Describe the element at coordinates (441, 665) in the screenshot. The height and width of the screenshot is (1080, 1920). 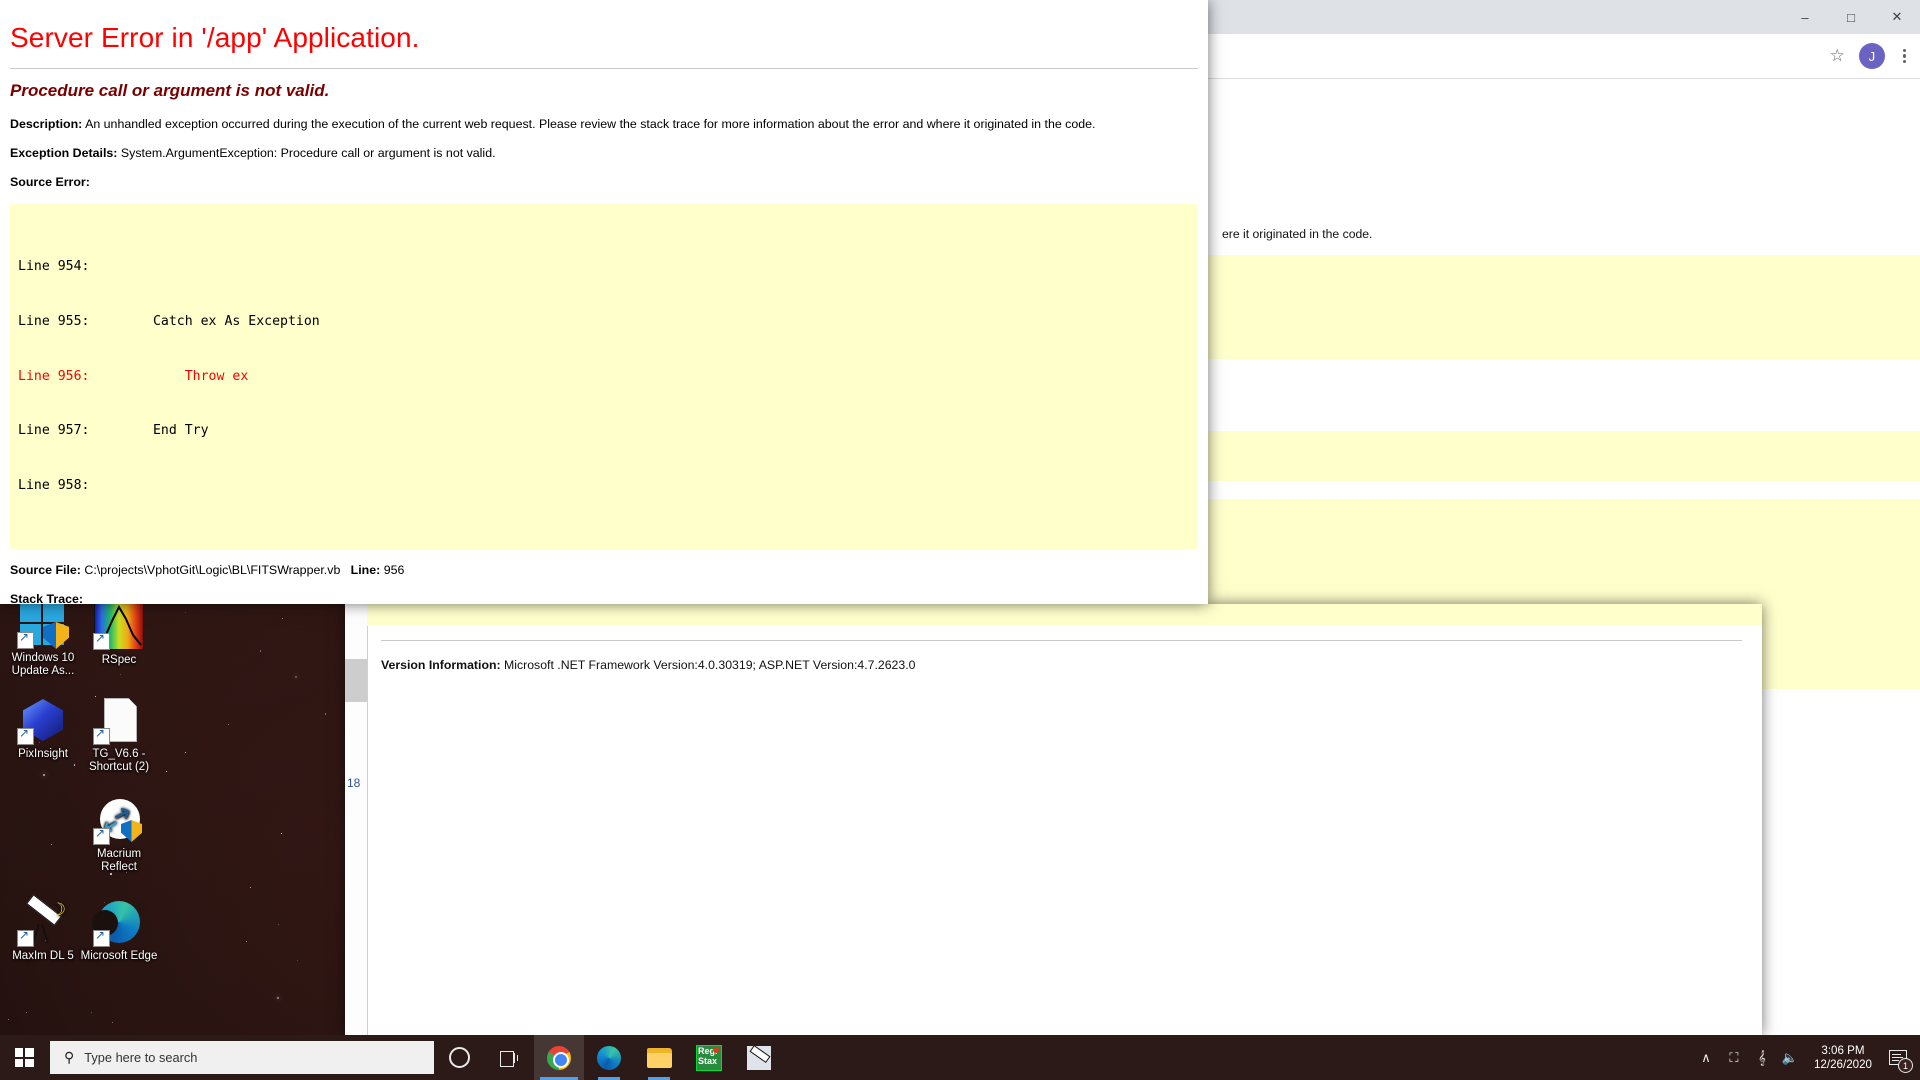
I see `version-information-label: Version Information:` at that location.